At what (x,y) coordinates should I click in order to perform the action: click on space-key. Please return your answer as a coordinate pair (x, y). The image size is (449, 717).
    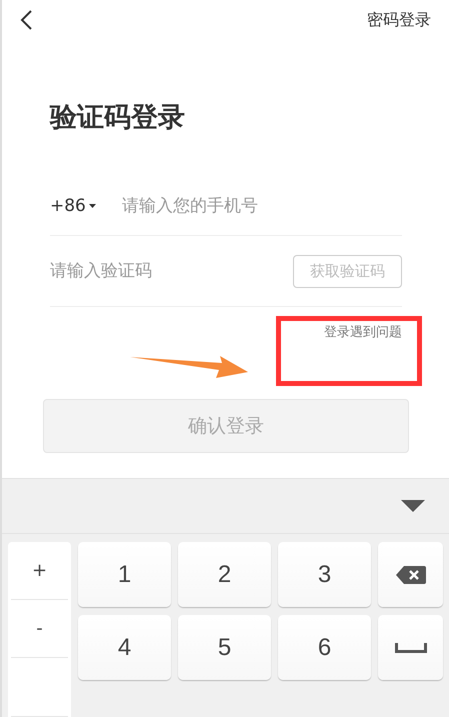
    Looking at the image, I should click on (410, 647).